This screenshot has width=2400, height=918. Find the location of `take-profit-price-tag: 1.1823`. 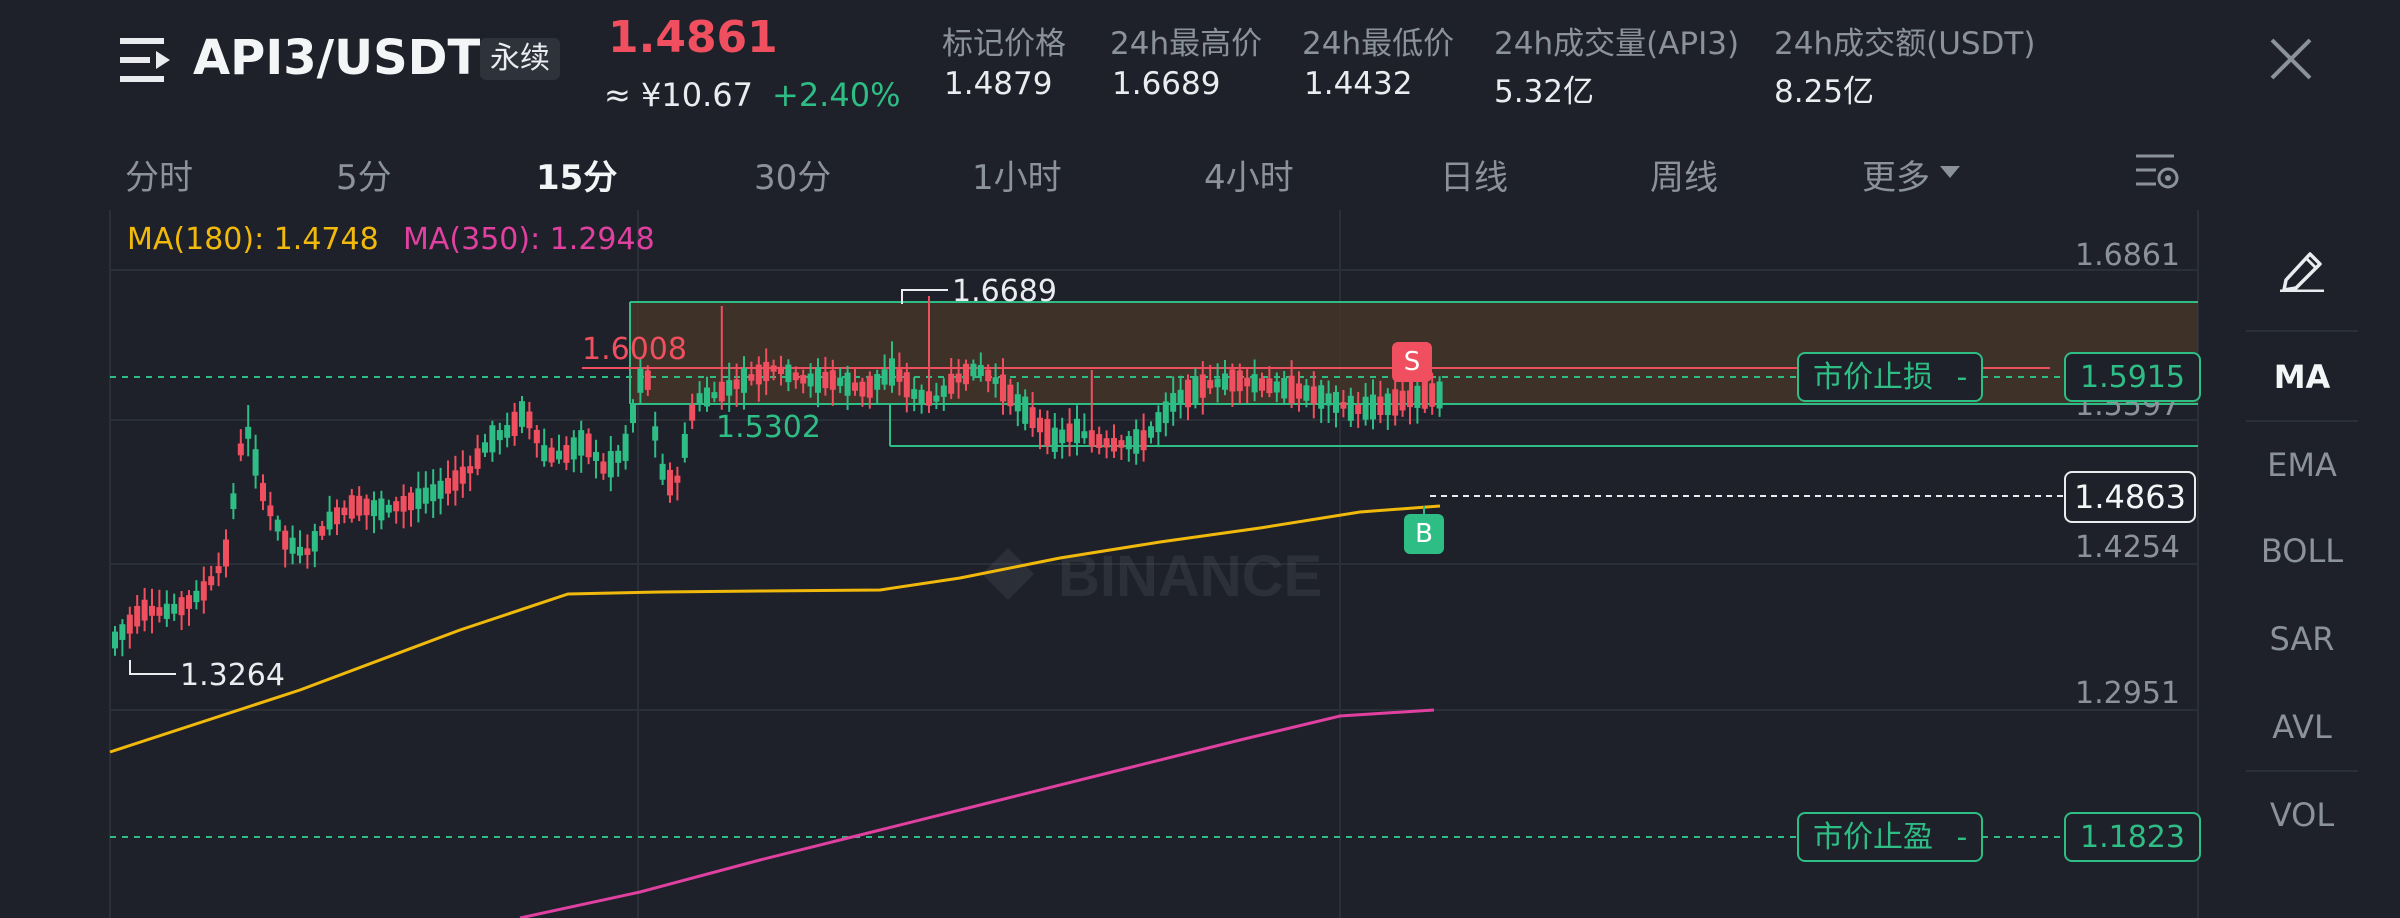

take-profit-price-tag: 1.1823 is located at coordinates (2132, 837).